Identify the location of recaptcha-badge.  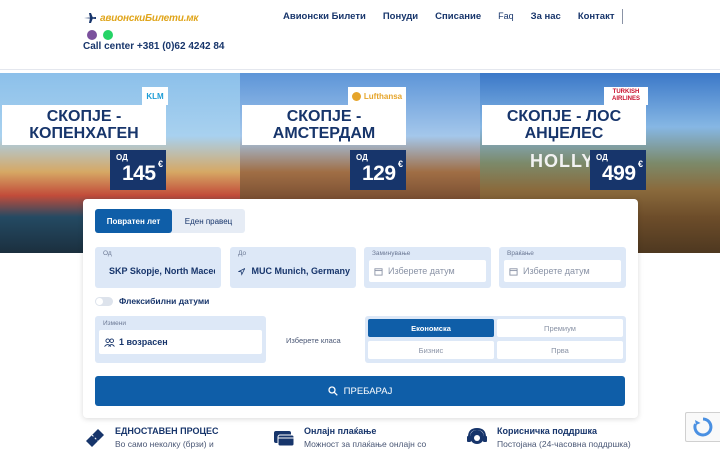
(702, 427).